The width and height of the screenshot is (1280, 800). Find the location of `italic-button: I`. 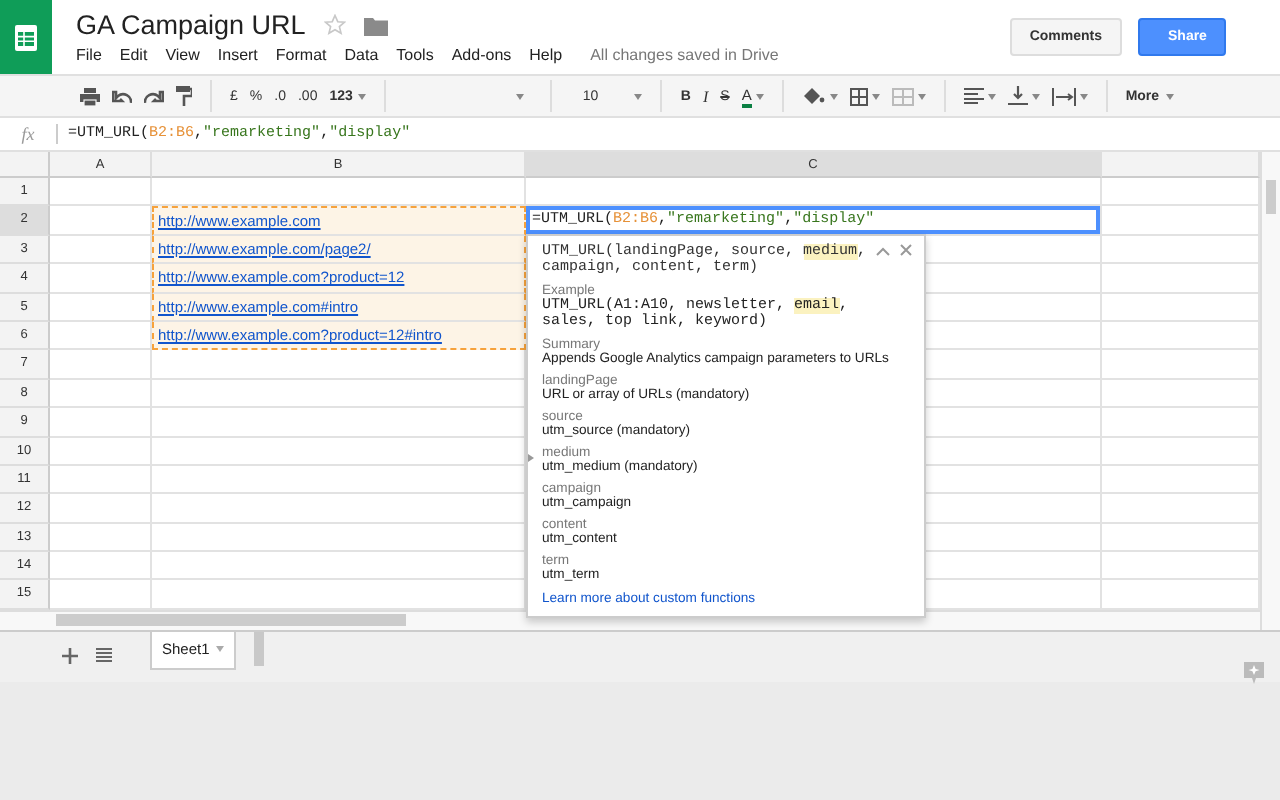

italic-button: I is located at coordinates (705, 96).